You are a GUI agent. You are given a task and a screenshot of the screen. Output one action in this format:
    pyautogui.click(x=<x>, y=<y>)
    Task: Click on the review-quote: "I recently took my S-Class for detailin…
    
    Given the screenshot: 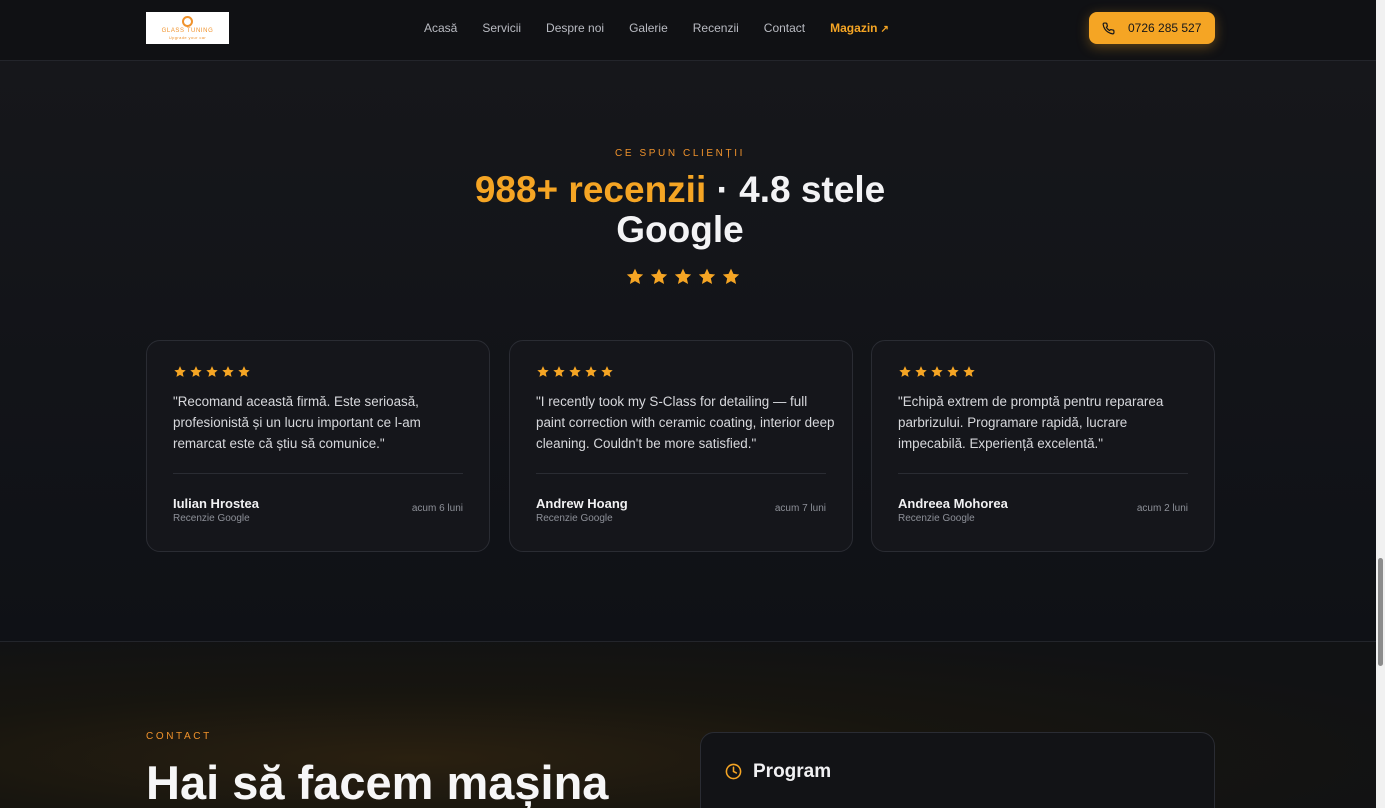 What is the action you would take?
    pyautogui.click(x=685, y=422)
    